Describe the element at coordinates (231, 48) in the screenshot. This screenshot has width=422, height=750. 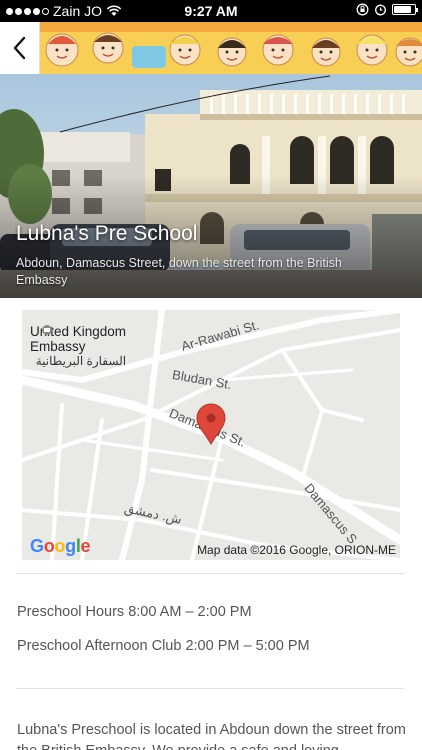
I see `children-banner-image` at that location.